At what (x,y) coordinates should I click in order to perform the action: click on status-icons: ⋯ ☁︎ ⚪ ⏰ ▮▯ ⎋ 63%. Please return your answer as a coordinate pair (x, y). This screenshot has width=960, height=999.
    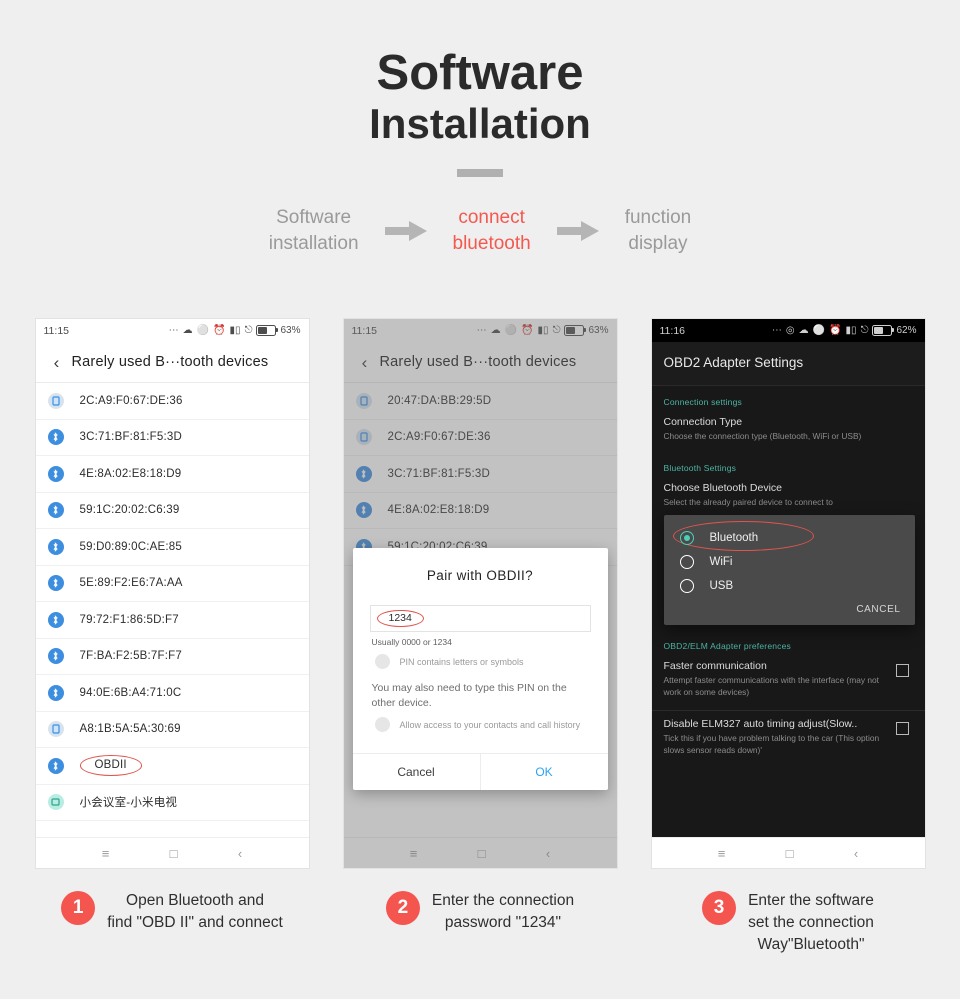
    Looking at the image, I should click on (235, 330).